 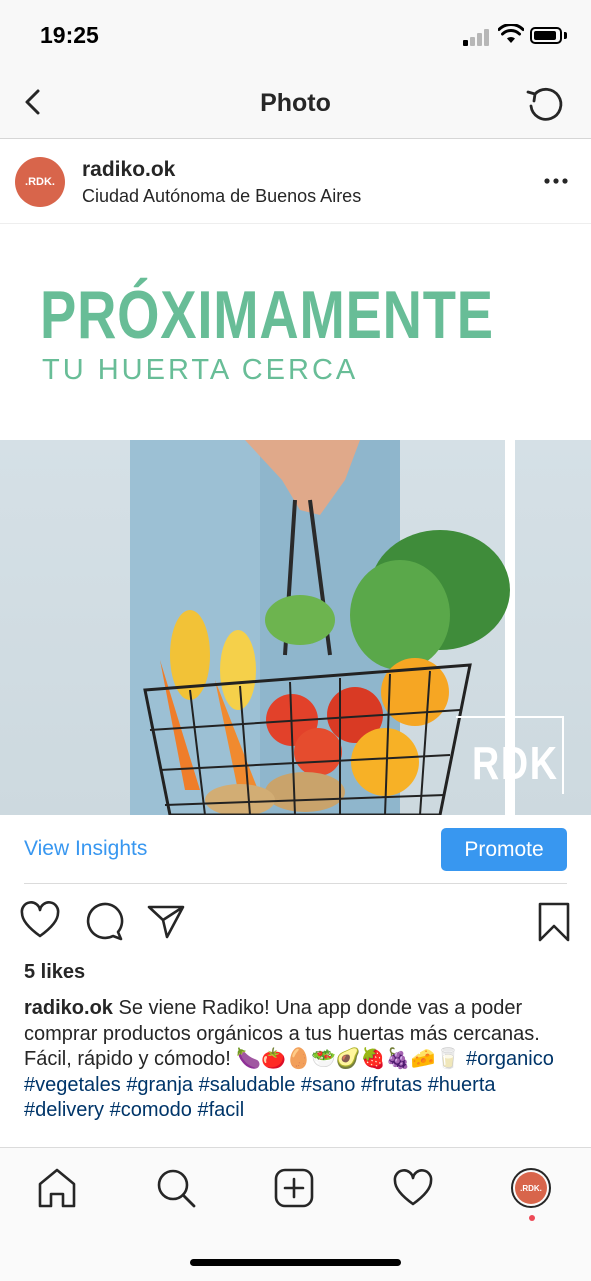 I want to click on search-icon, so click(x=176, y=1188).